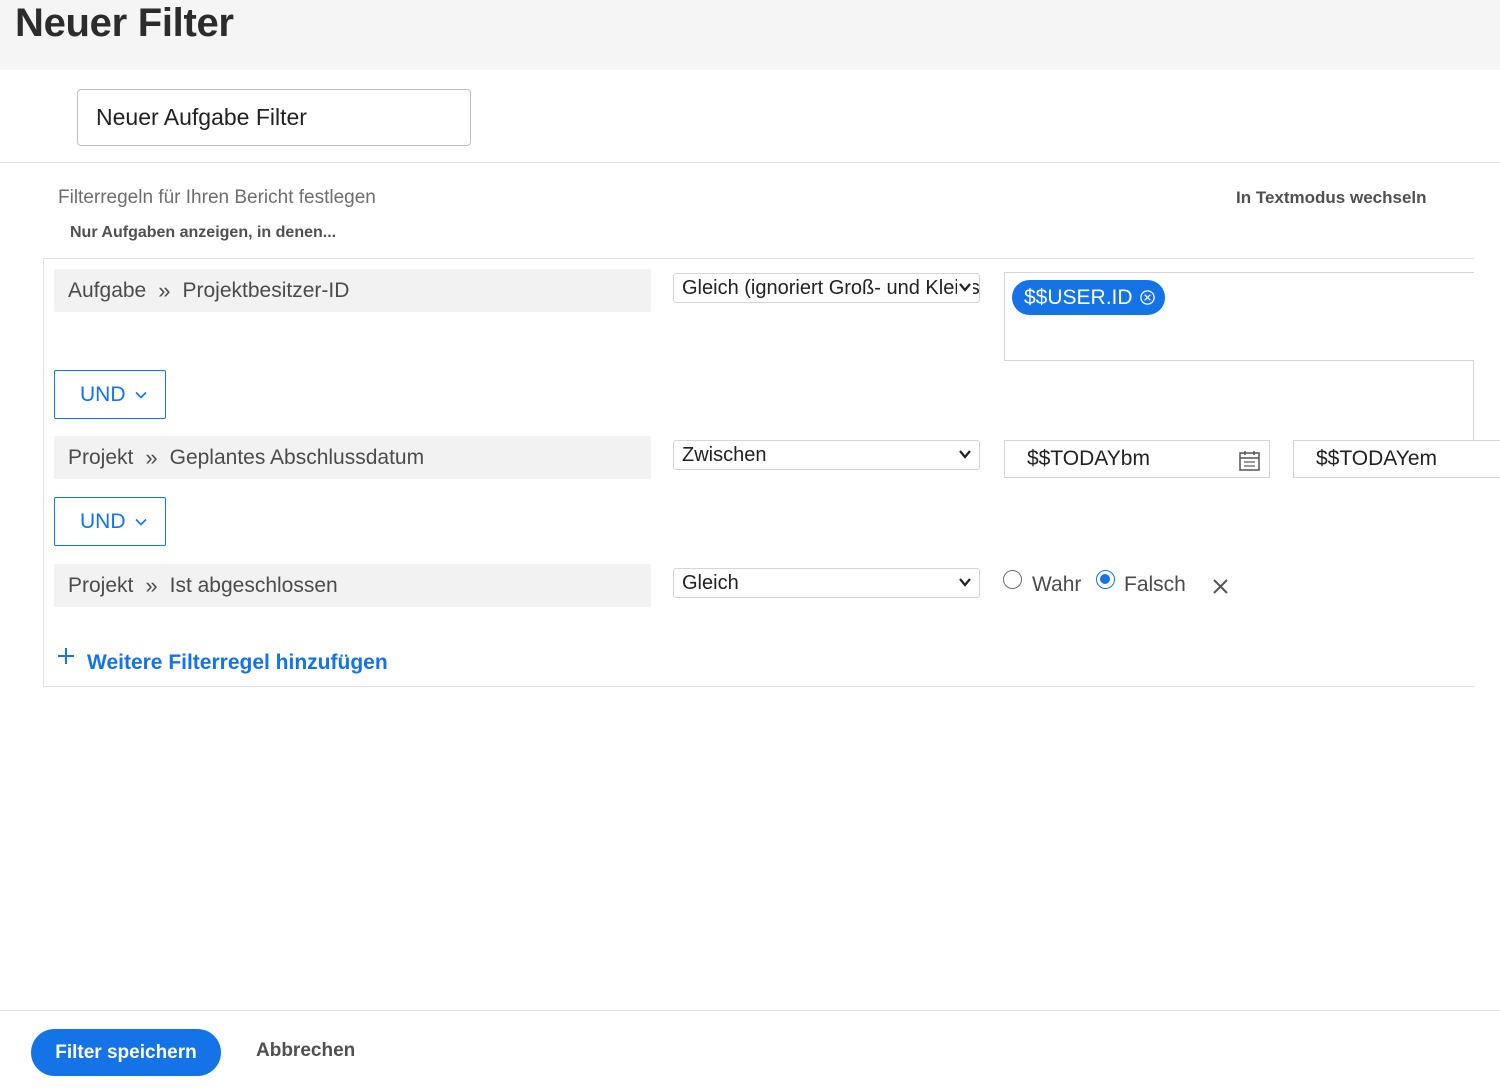 This screenshot has width=1500, height=1091. I want to click on page-header: Neuer Filter, so click(750, 35).